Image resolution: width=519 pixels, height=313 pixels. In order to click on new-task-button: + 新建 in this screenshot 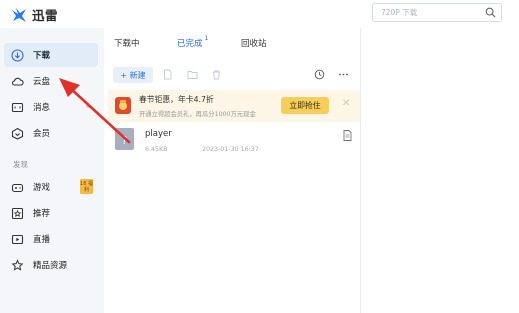, I will do `click(133, 75)`.